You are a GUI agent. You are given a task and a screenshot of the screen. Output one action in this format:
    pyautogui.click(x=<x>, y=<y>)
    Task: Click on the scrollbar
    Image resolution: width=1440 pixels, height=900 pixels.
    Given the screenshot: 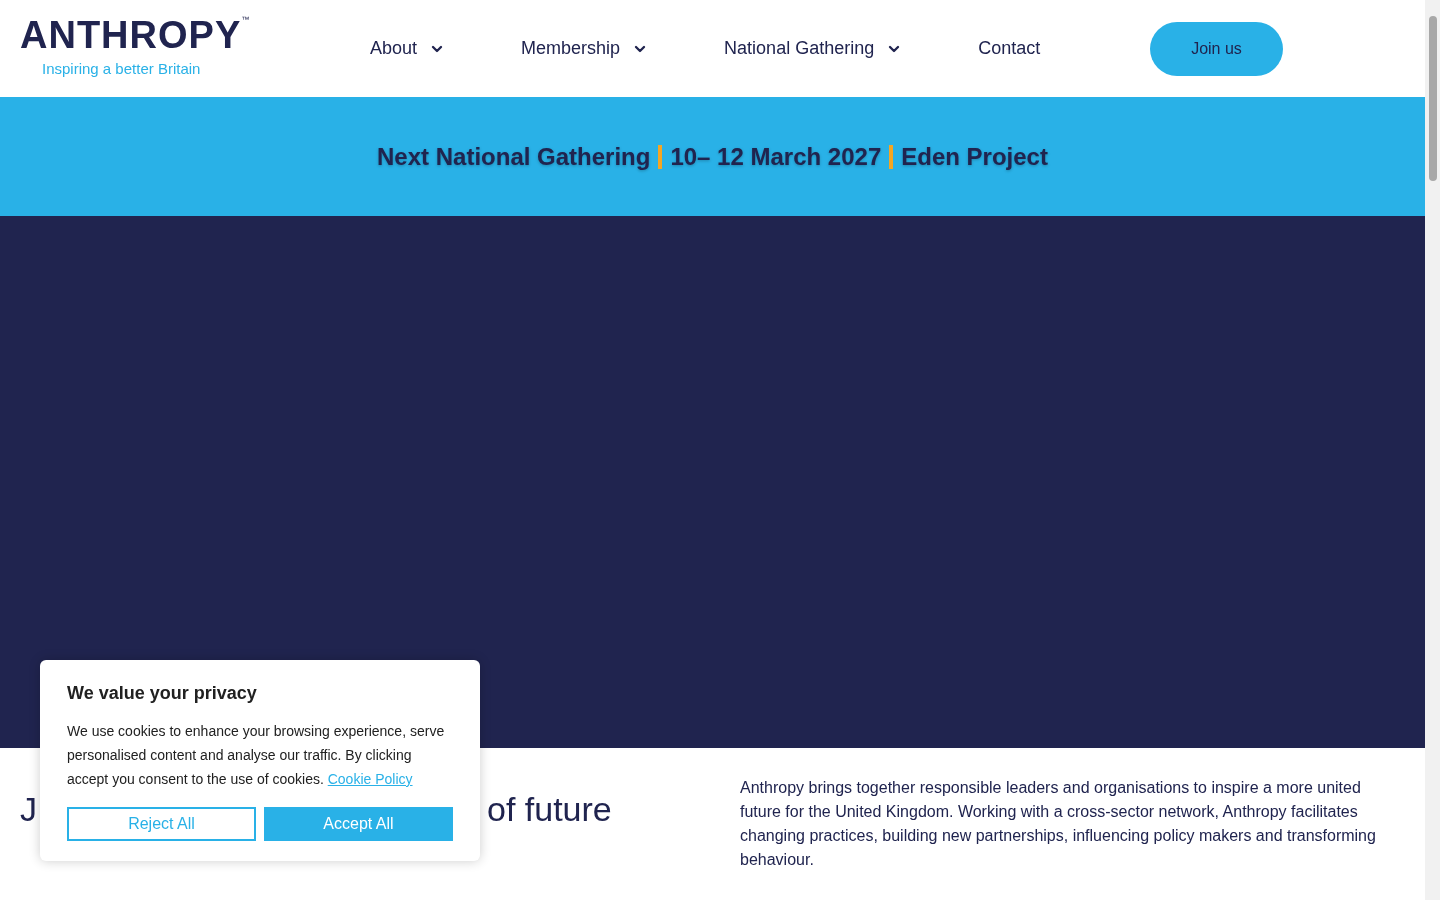 What is the action you would take?
    pyautogui.click(x=1432, y=450)
    